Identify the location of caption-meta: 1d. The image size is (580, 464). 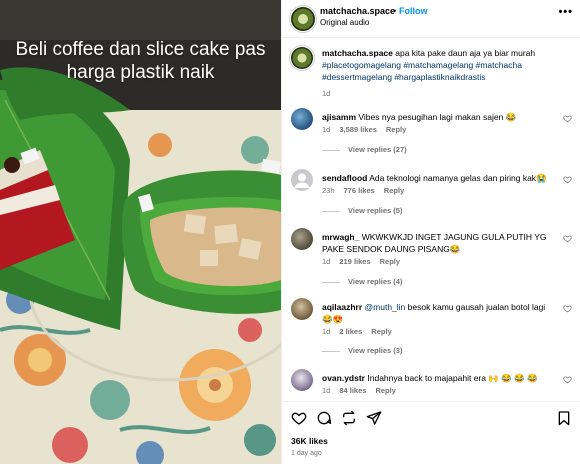
(330, 93).